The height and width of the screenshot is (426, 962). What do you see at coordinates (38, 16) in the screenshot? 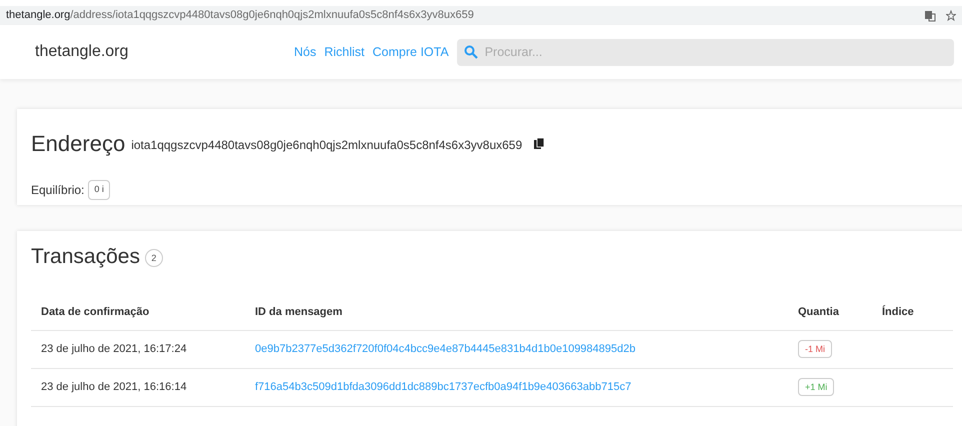
I see `url-host: thetangle.org` at bounding box center [38, 16].